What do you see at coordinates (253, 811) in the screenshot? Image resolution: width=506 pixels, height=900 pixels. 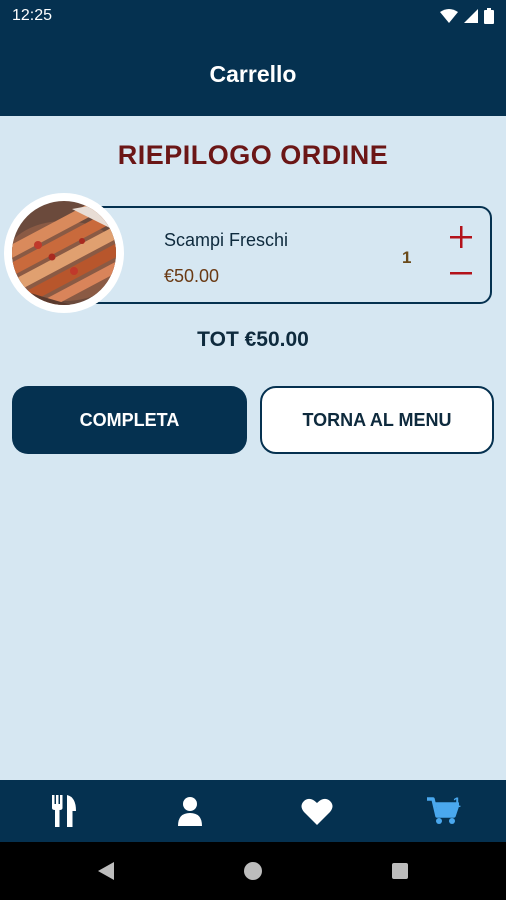 I see `bottom-navigation: 1` at bounding box center [253, 811].